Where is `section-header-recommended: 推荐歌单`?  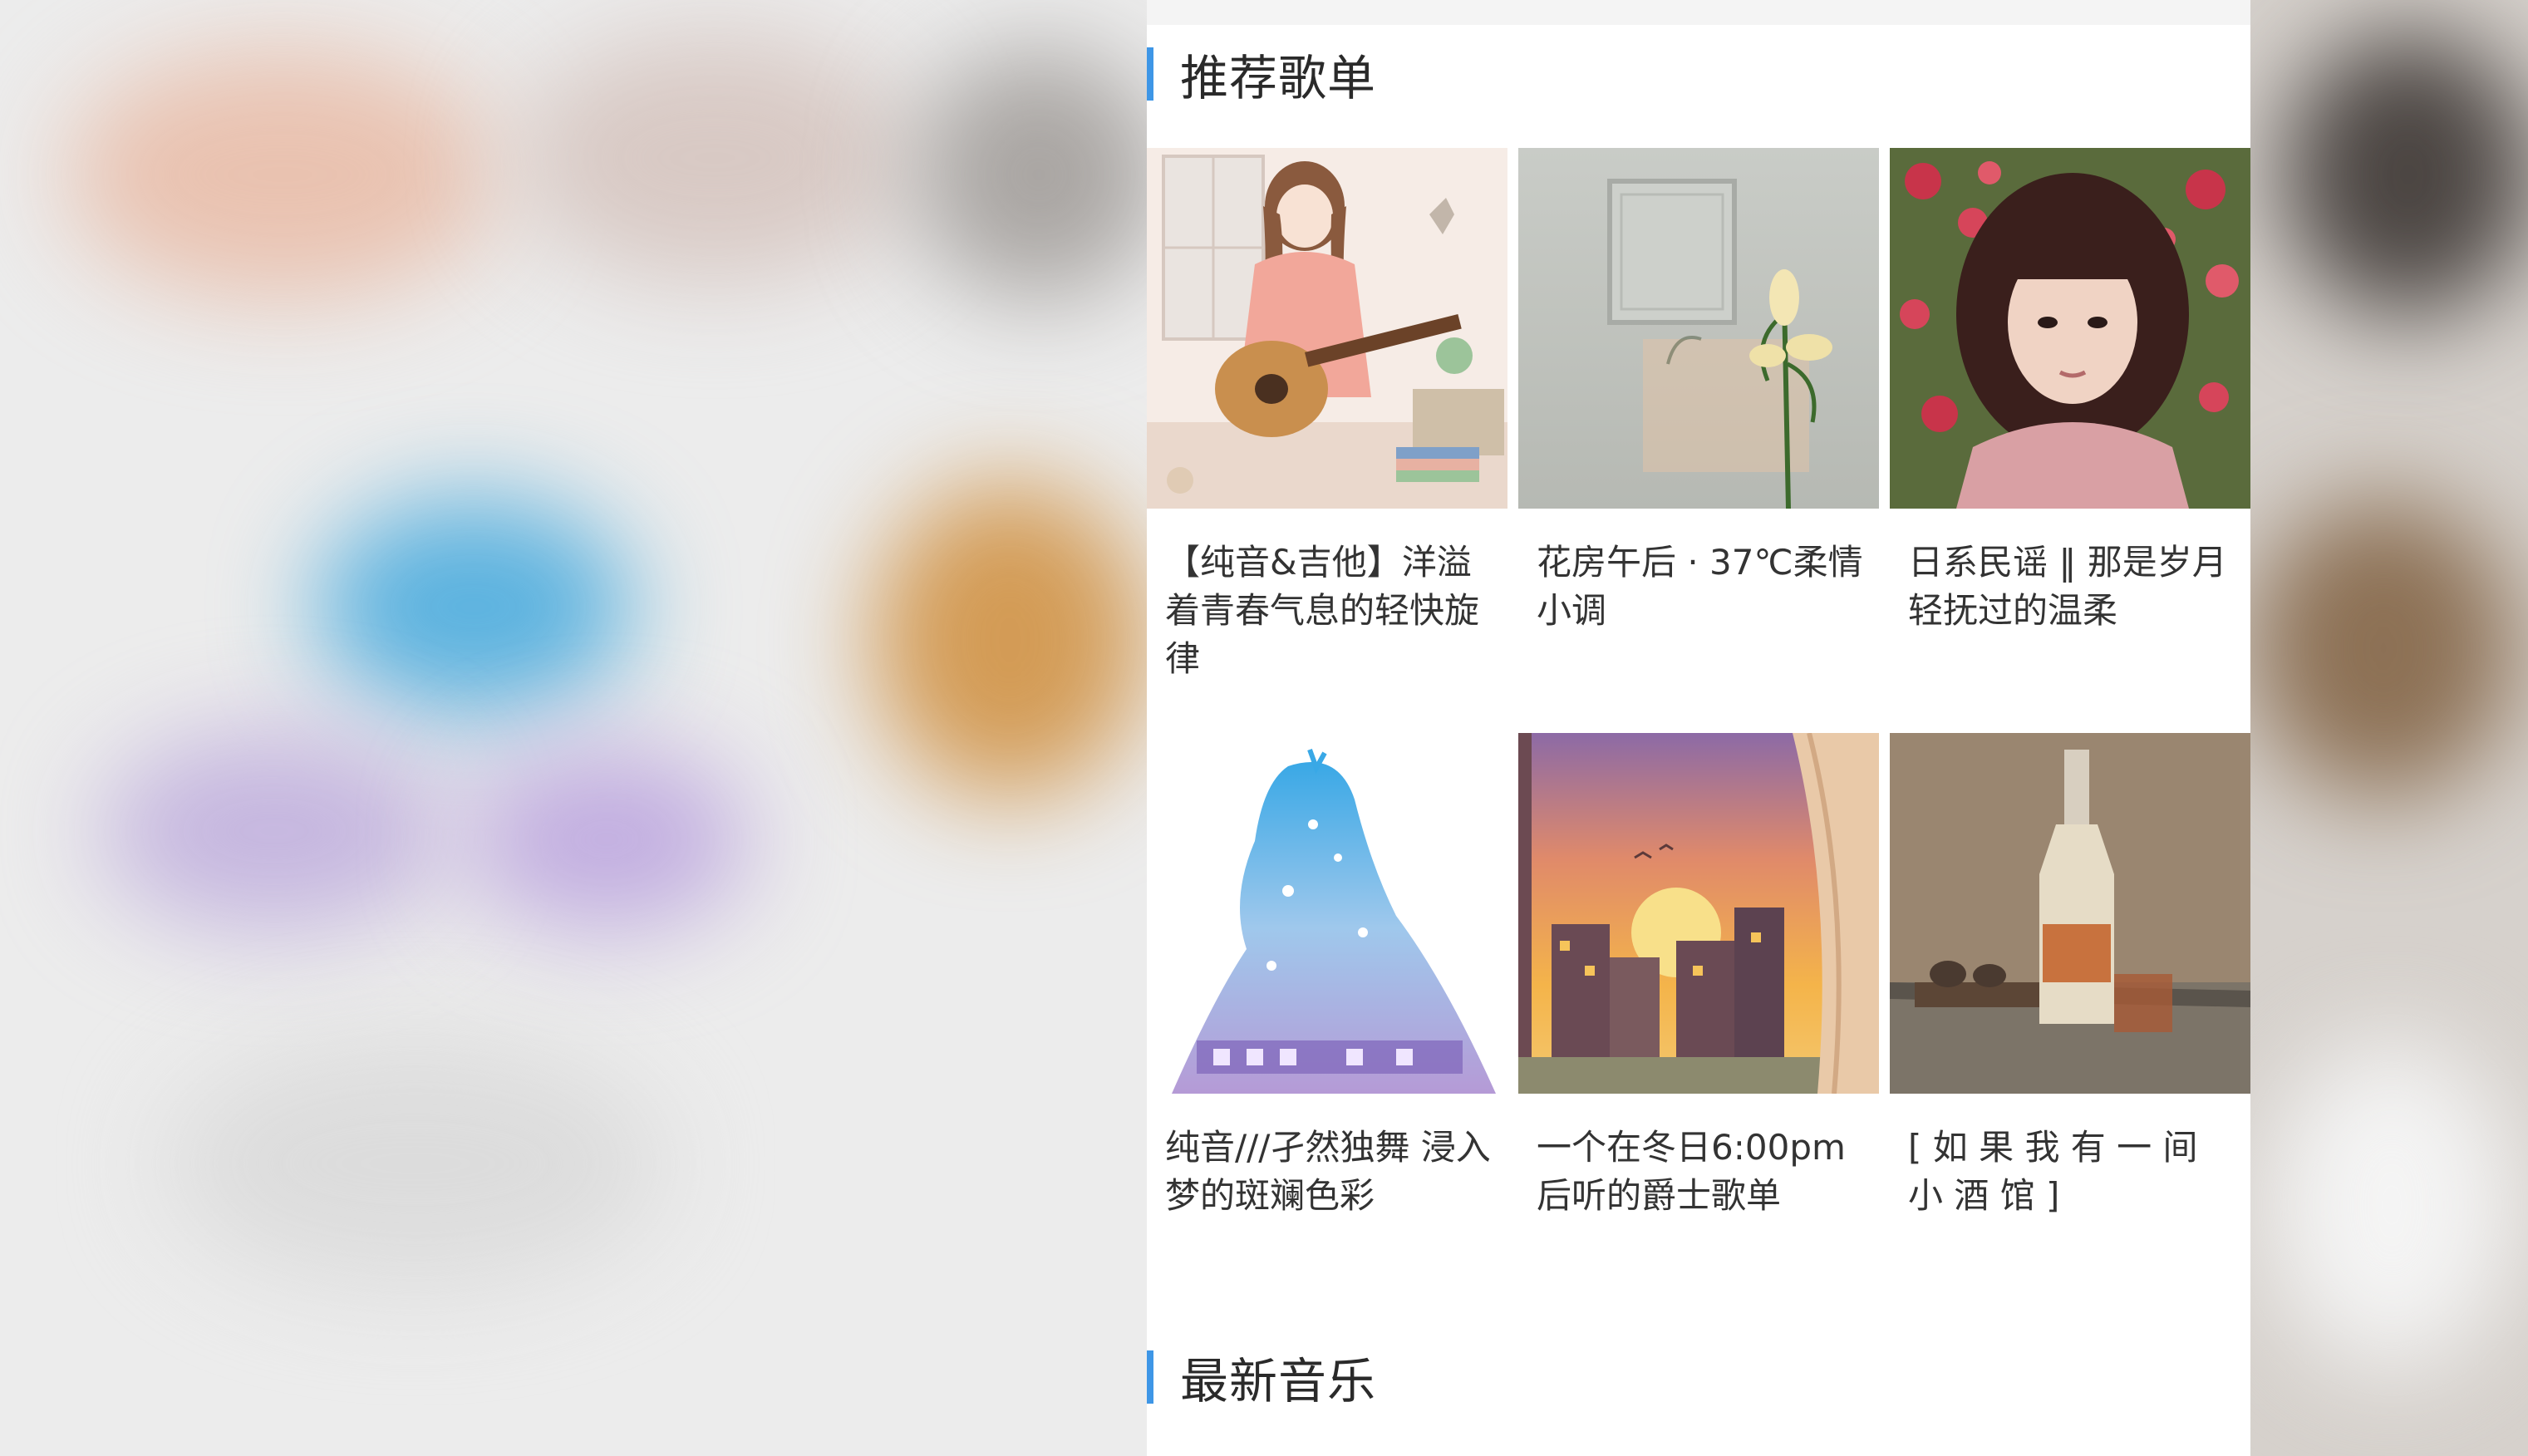
section-header-recommended: 推荐歌单 is located at coordinates (1261, 75).